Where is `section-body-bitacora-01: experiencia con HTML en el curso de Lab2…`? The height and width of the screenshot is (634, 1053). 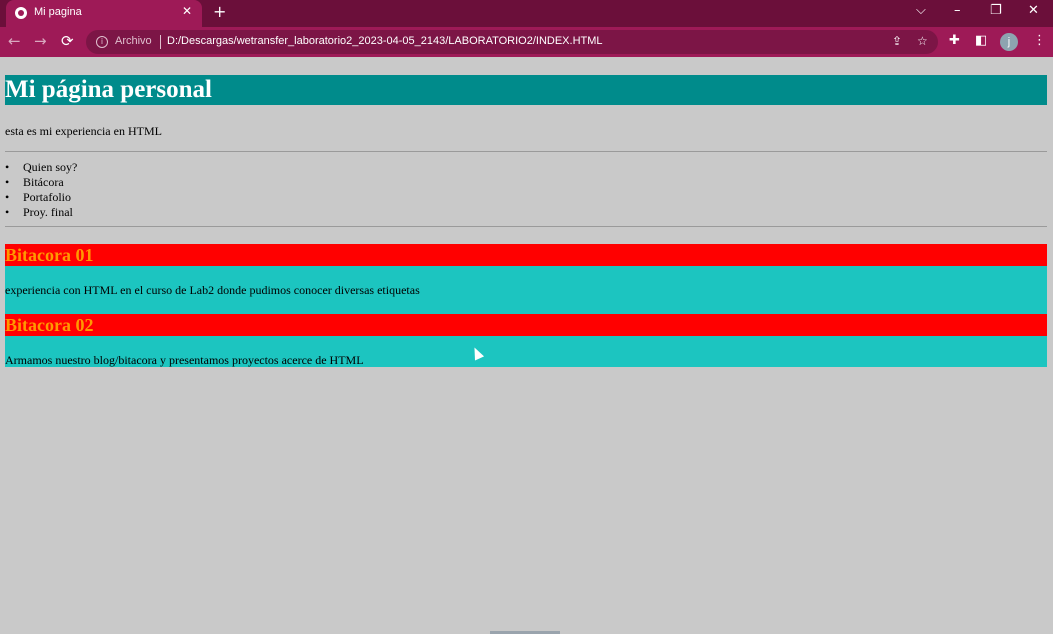 section-body-bitacora-01: experiencia con HTML en el curso de Lab2… is located at coordinates (526, 290).